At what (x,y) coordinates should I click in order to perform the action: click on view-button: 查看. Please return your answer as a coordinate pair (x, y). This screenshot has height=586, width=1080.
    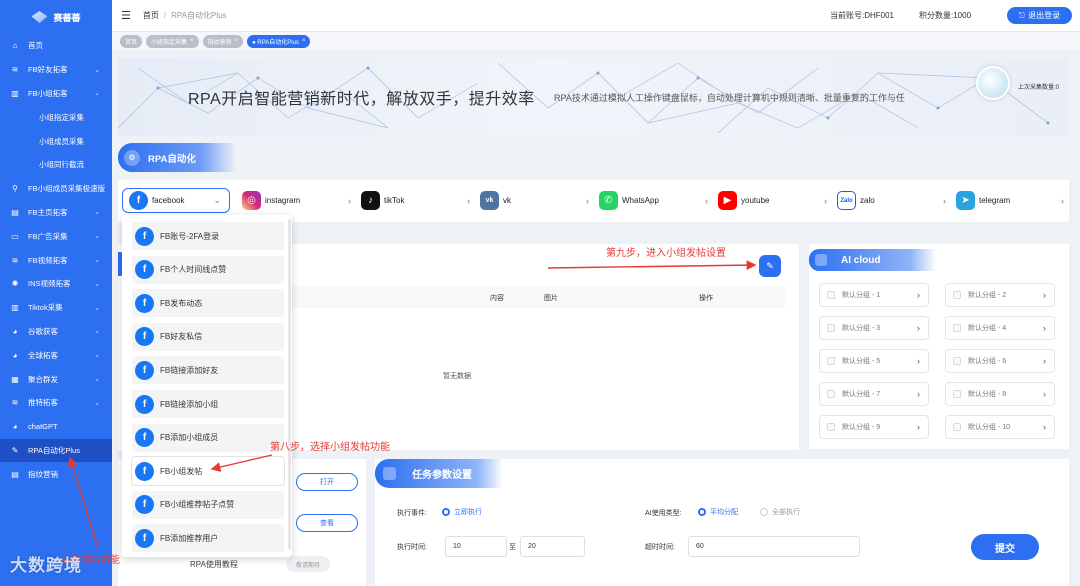
    Looking at the image, I should click on (327, 523).